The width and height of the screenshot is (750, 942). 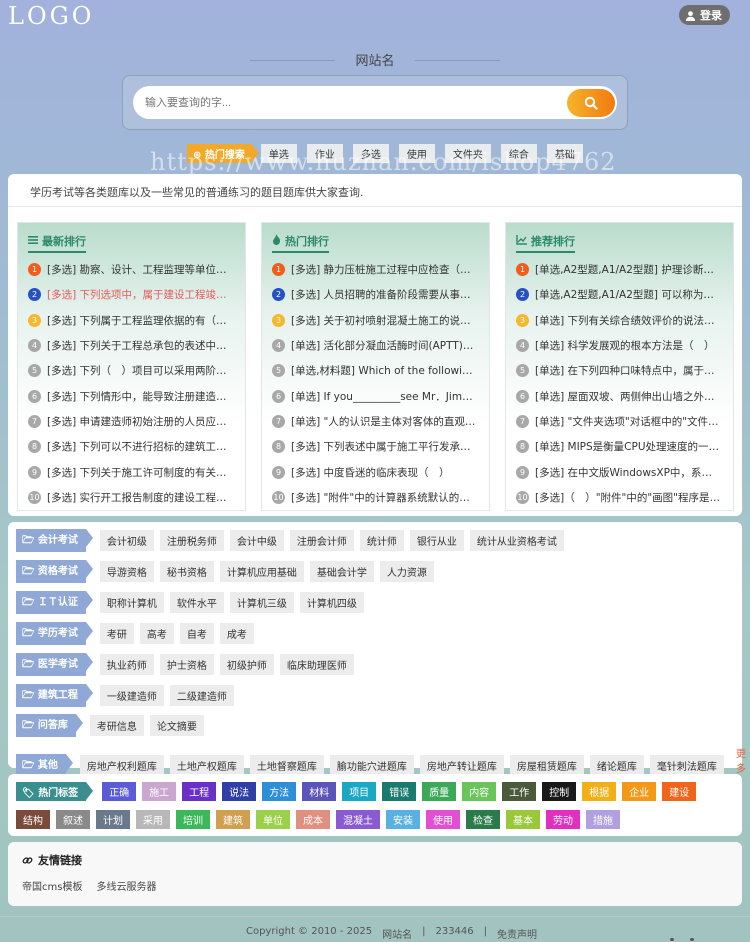 I want to click on hot-tag: 内容, so click(x=479, y=791).